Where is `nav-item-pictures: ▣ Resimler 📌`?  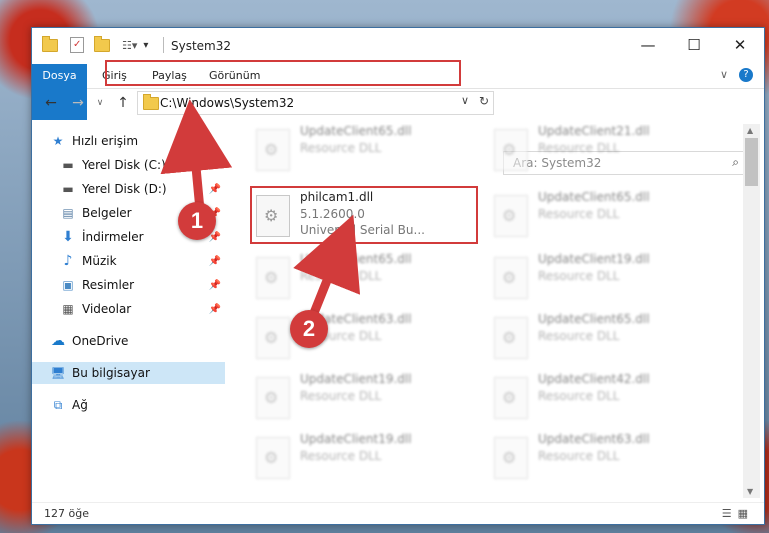 nav-item-pictures: ▣ Resimler 📌 is located at coordinates (128, 285).